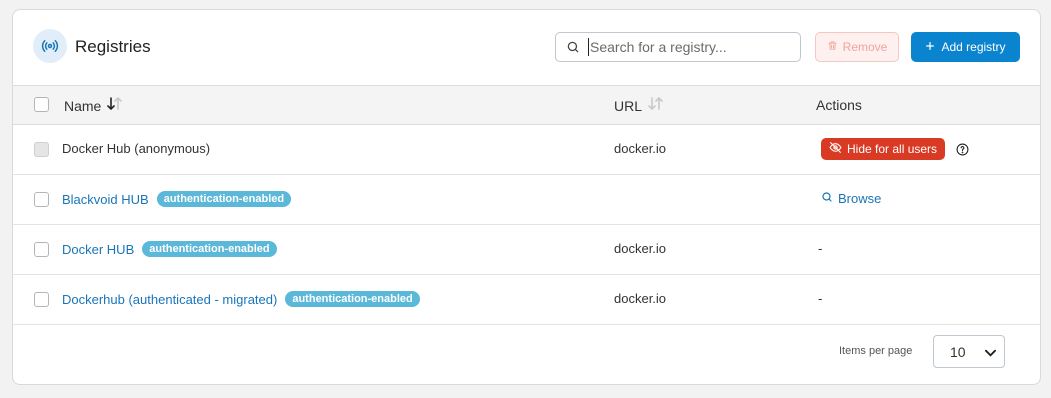 Image resolution: width=1051 pixels, height=398 pixels. Describe the element at coordinates (876, 351) in the screenshot. I see `items-per-page-label: Items per page` at that location.